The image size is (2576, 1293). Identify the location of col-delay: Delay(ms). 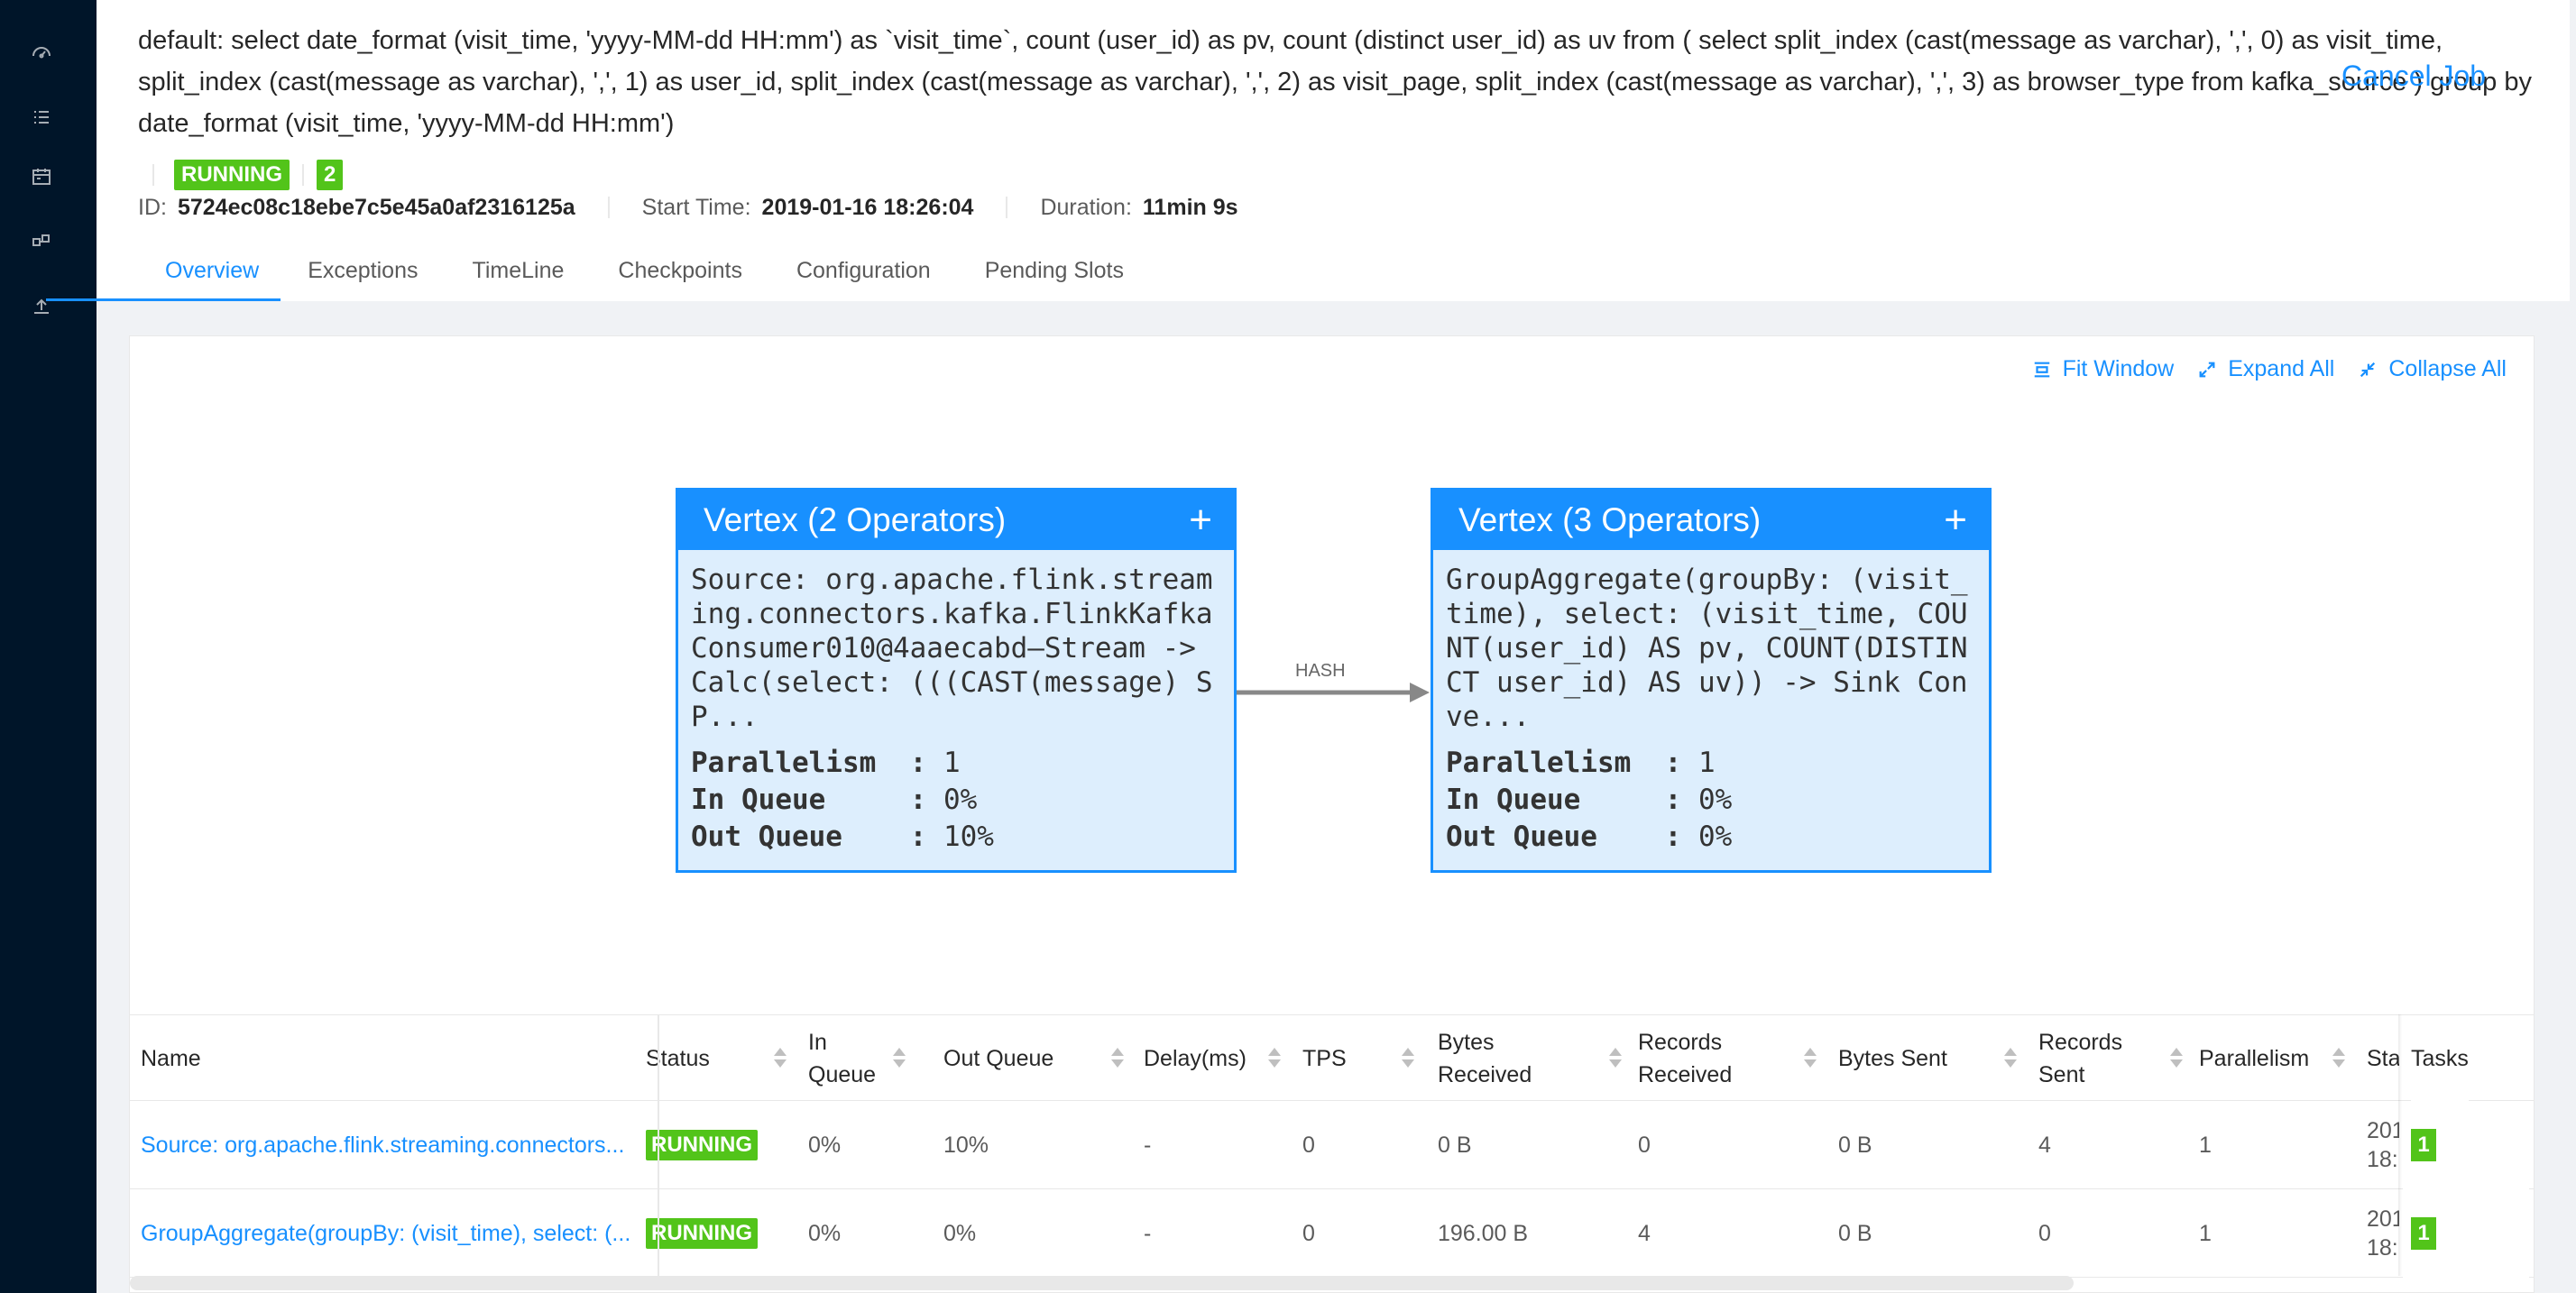
(1212, 1059).